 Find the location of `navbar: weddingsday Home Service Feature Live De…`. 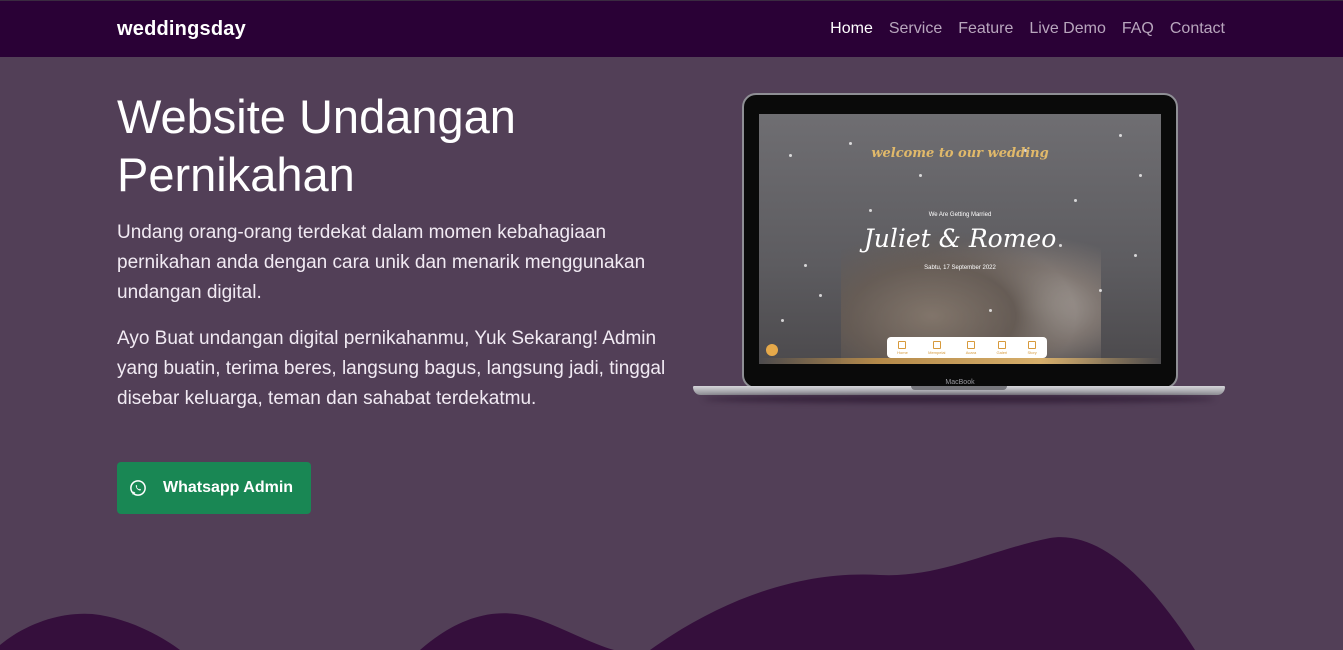

navbar: weddingsday Home Service Feature Live De… is located at coordinates (671, 28).